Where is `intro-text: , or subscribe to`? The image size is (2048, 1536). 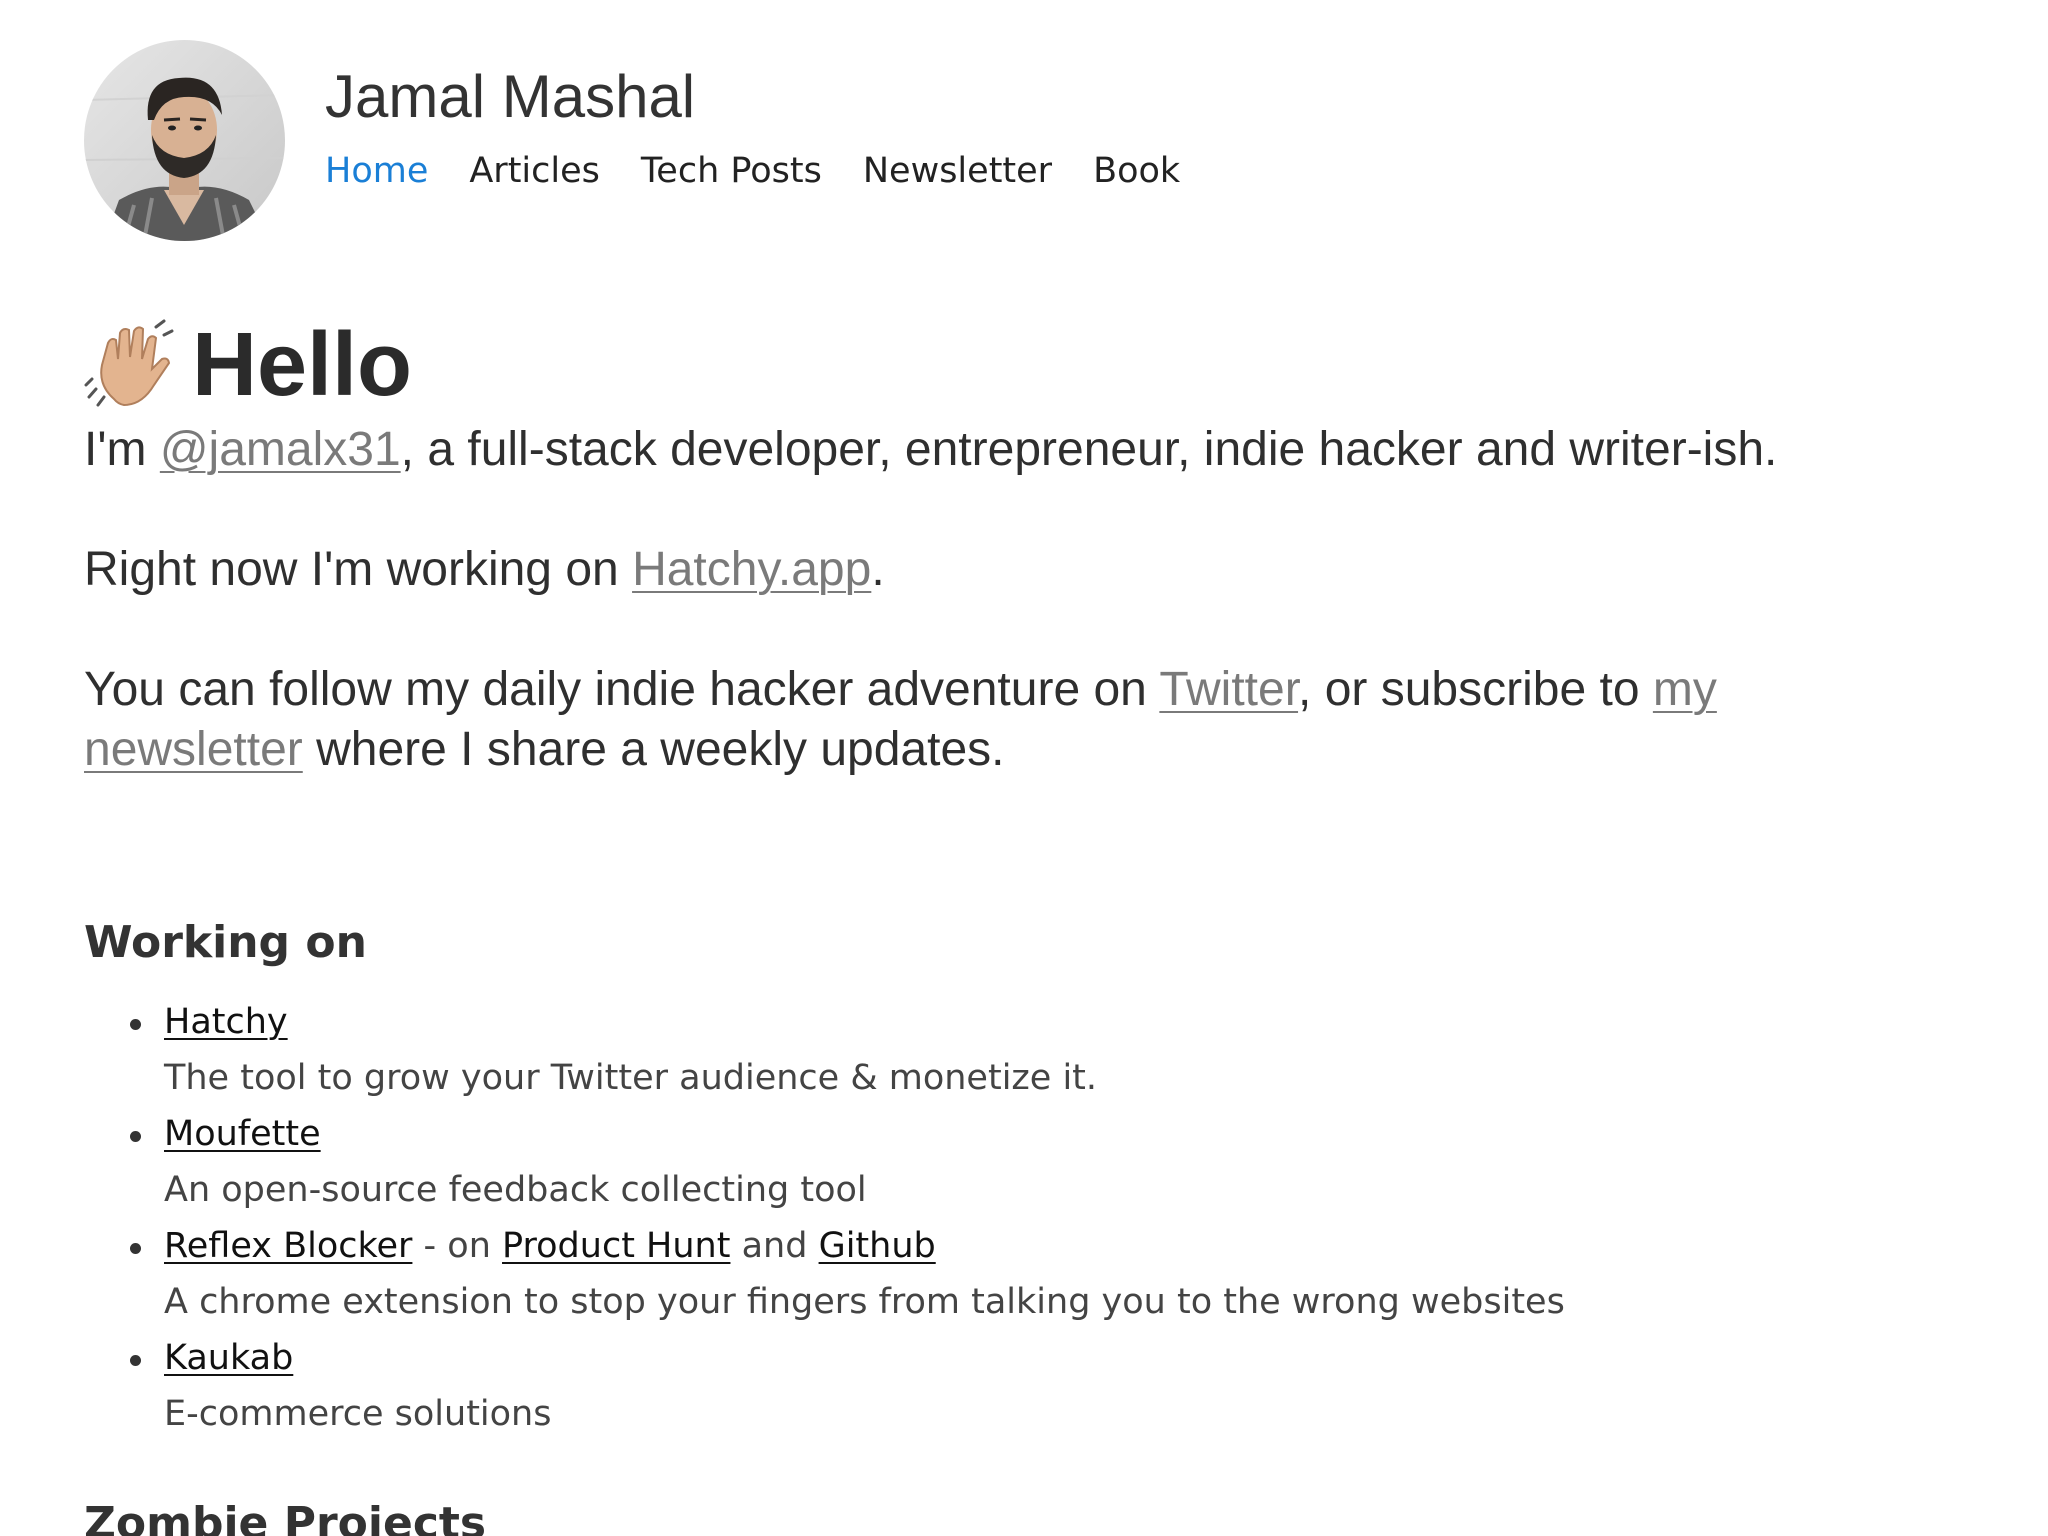
intro-text: , or subscribe to is located at coordinates (1475, 689).